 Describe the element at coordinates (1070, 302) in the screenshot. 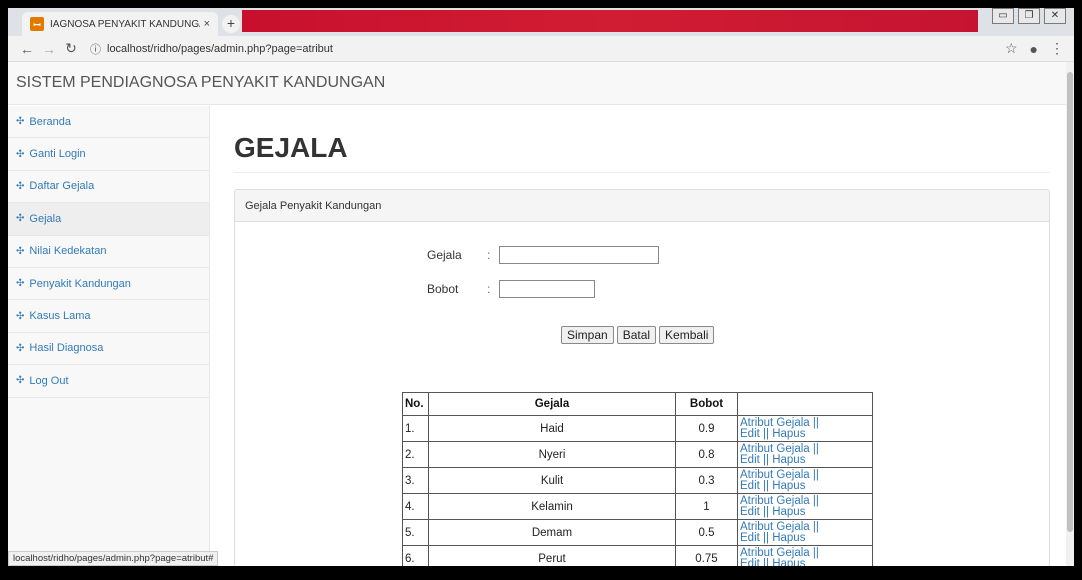

I see `scrollbar-thumb` at that location.